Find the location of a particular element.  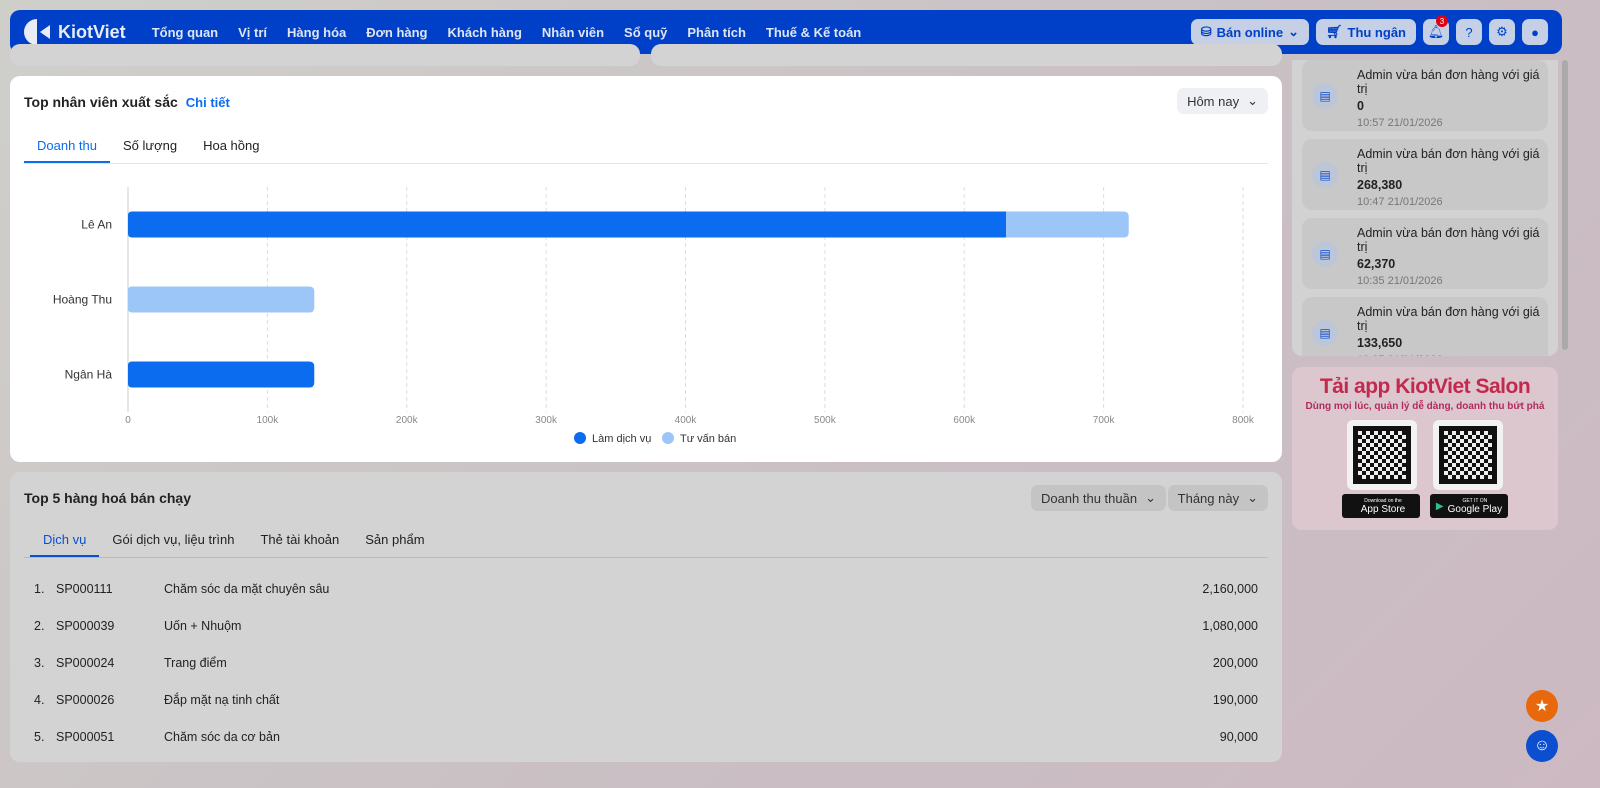

appstore-button: Download on the App Store is located at coordinates (1381, 506).